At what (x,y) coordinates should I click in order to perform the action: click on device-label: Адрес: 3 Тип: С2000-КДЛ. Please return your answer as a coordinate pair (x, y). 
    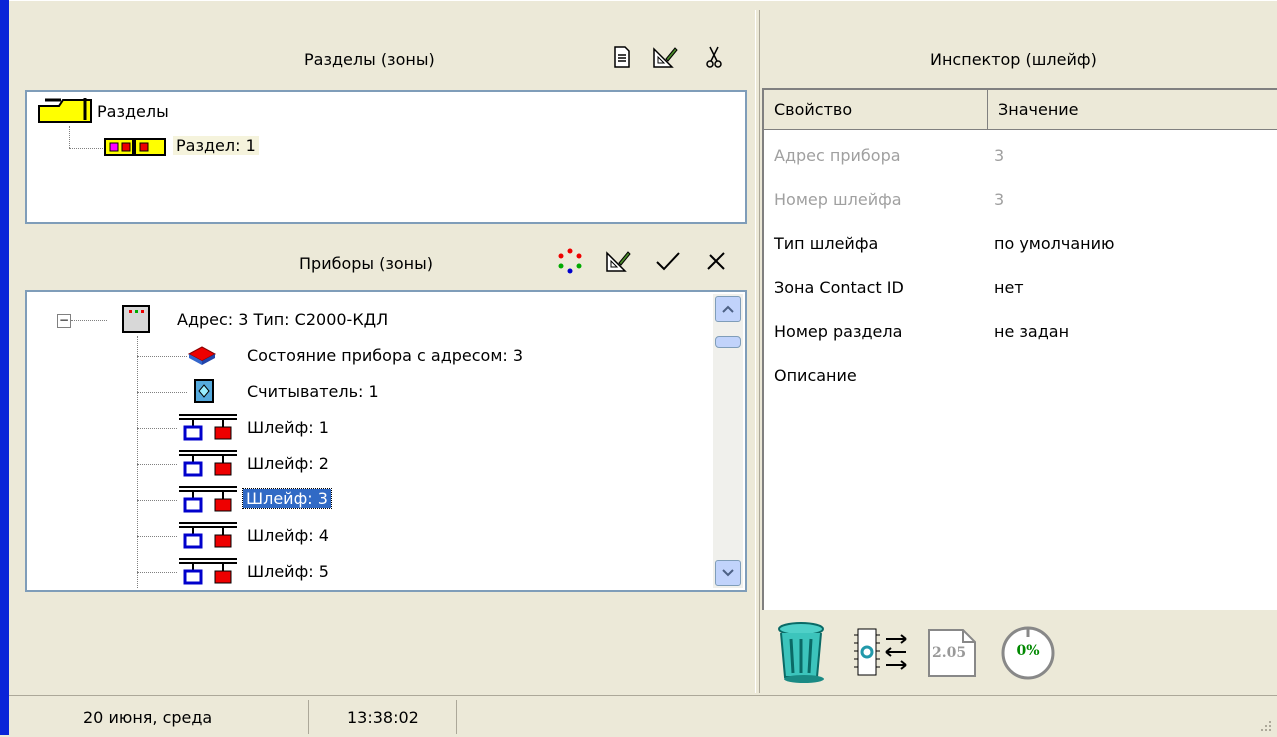
    Looking at the image, I should click on (282, 319).